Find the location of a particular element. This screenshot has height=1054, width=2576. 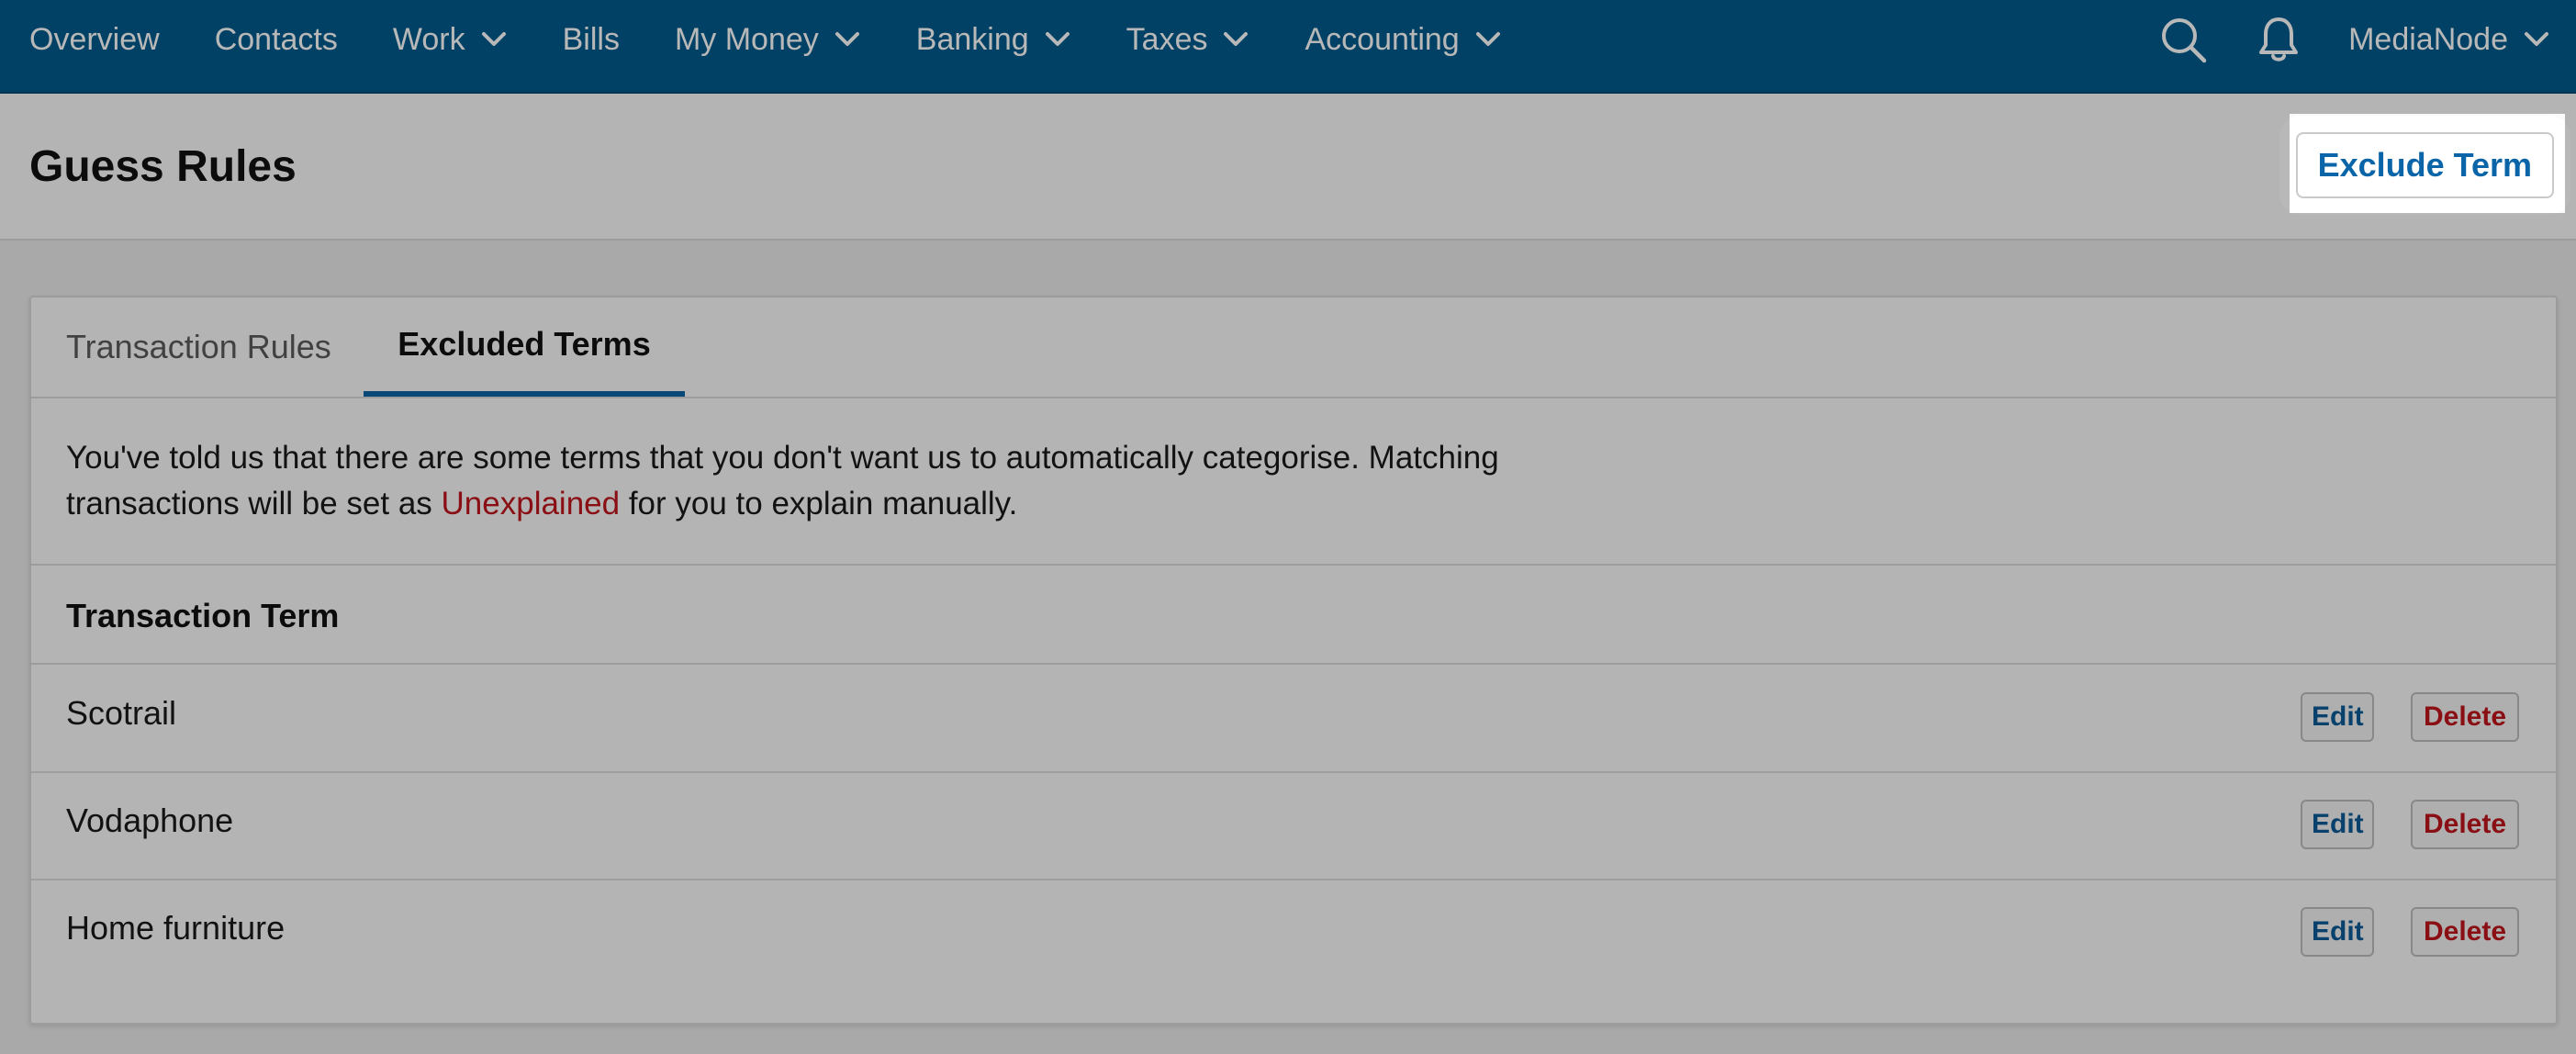

nav-item-taxes: Taxes is located at coordinates (1188, 40).